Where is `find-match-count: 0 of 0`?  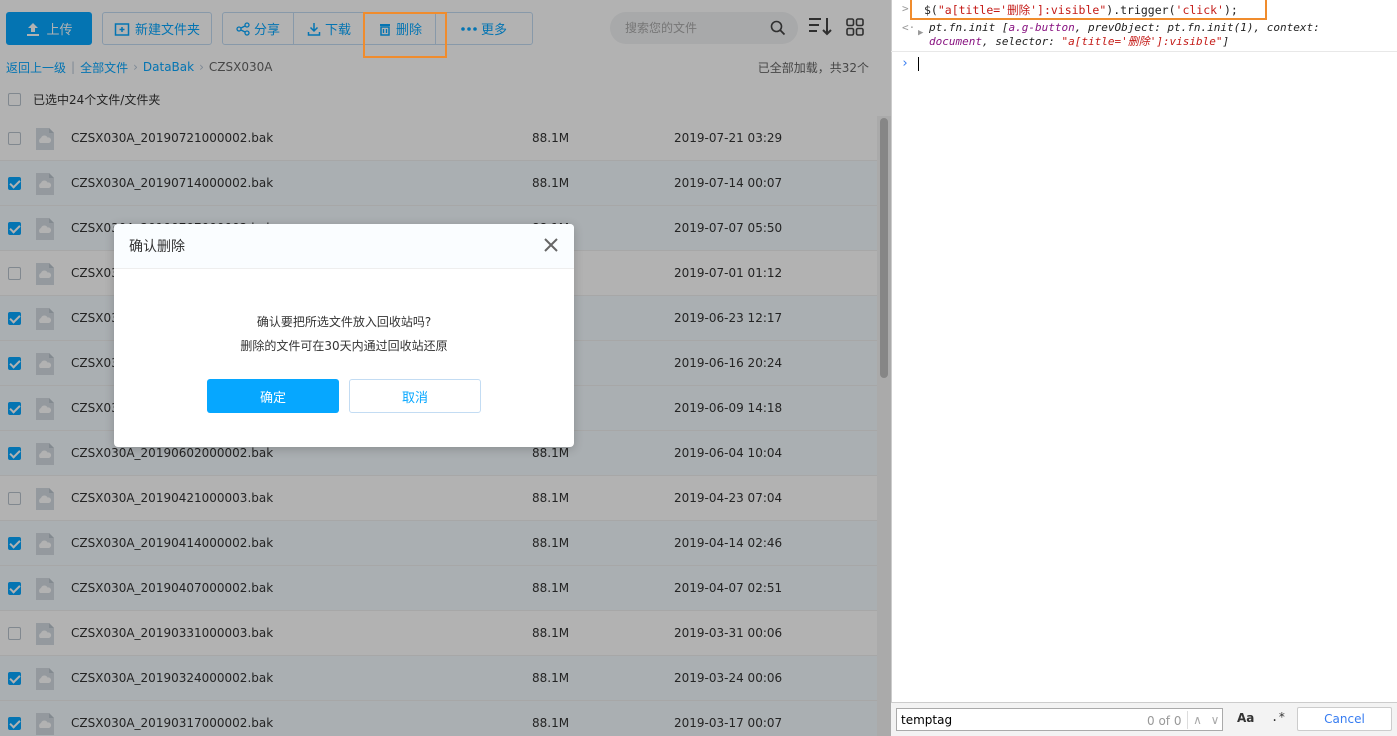 find-match-count: 0 of 0 is located at coordinates (1164, 721).